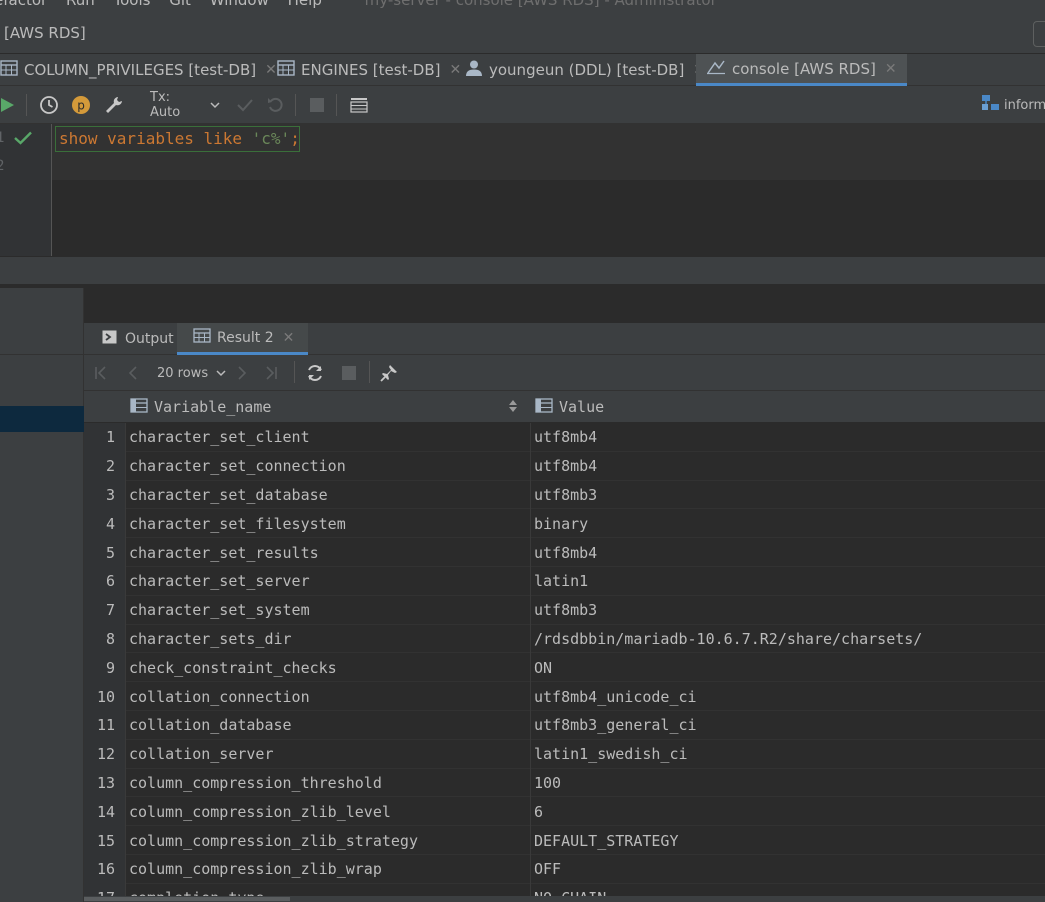 Image resolution: width=1045 pixels, height=902 pixels. What do you see at coordinates (210, 639) in the screenshot?
I see `cell-variable-name: character_sets_dir` at bounding box center [210, 639].